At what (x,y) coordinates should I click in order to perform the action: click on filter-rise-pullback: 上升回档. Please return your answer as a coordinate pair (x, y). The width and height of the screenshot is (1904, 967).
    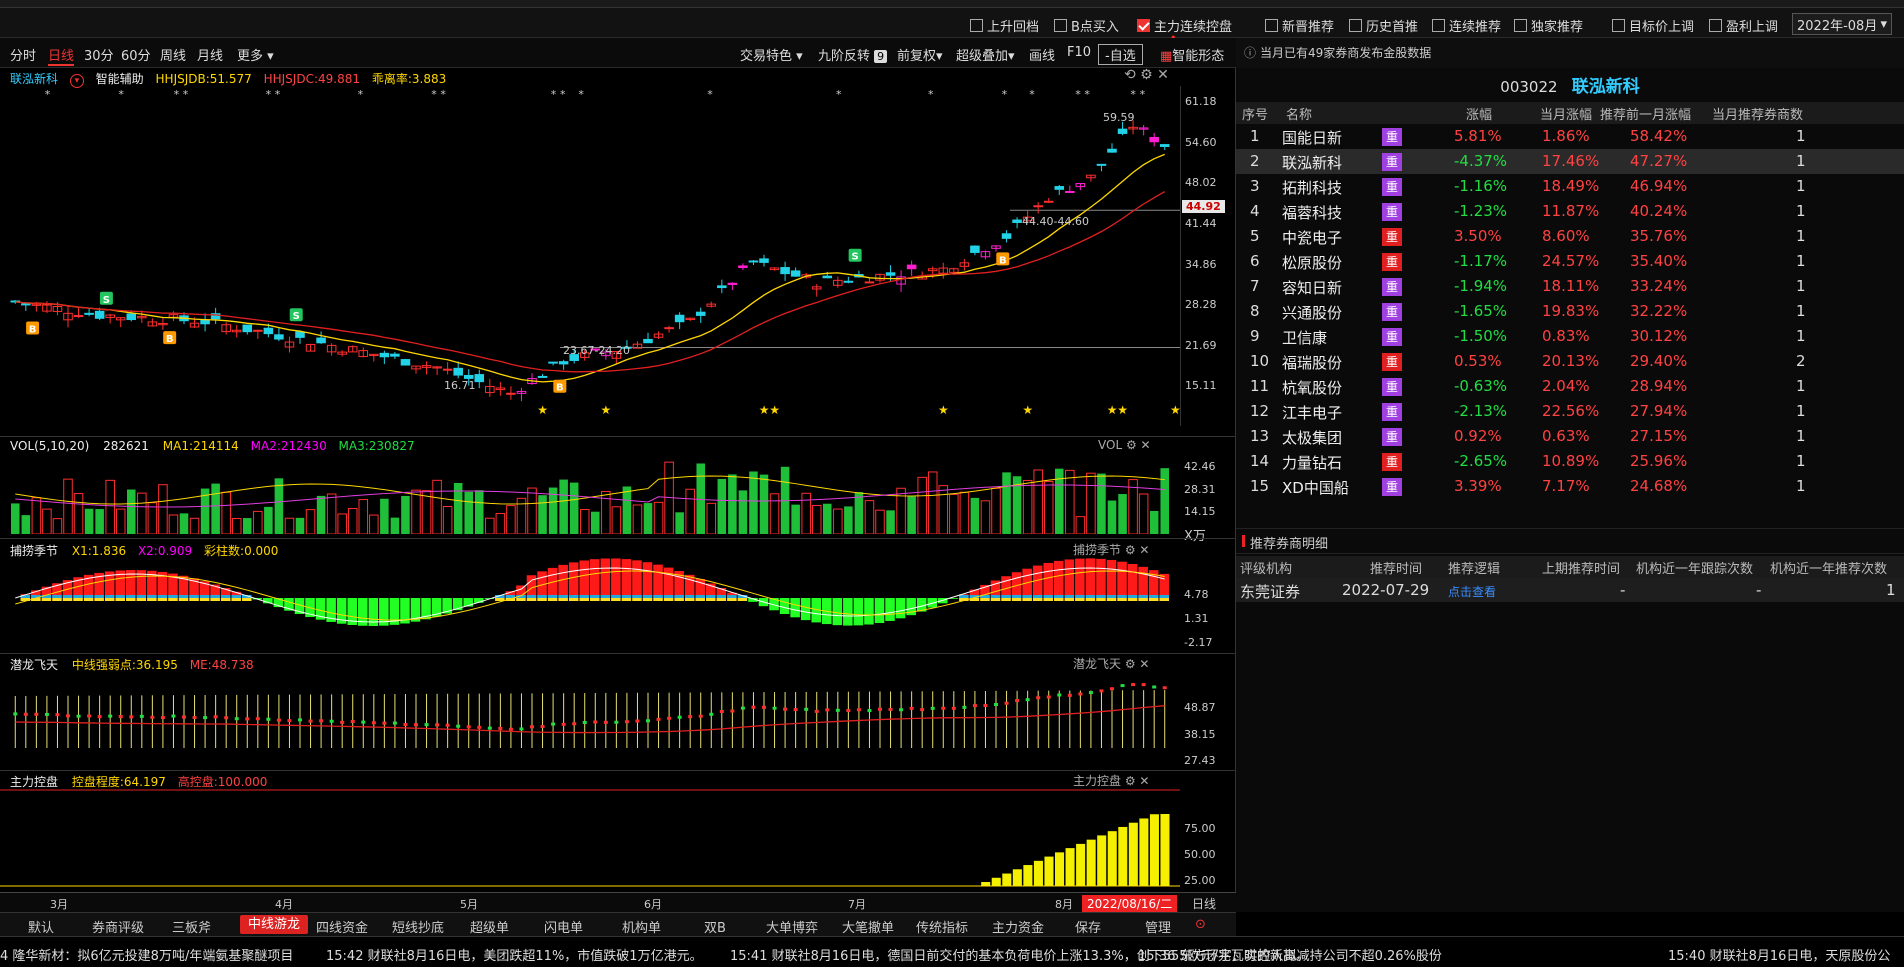
    Looking at the image, I should click on (1004, 25).